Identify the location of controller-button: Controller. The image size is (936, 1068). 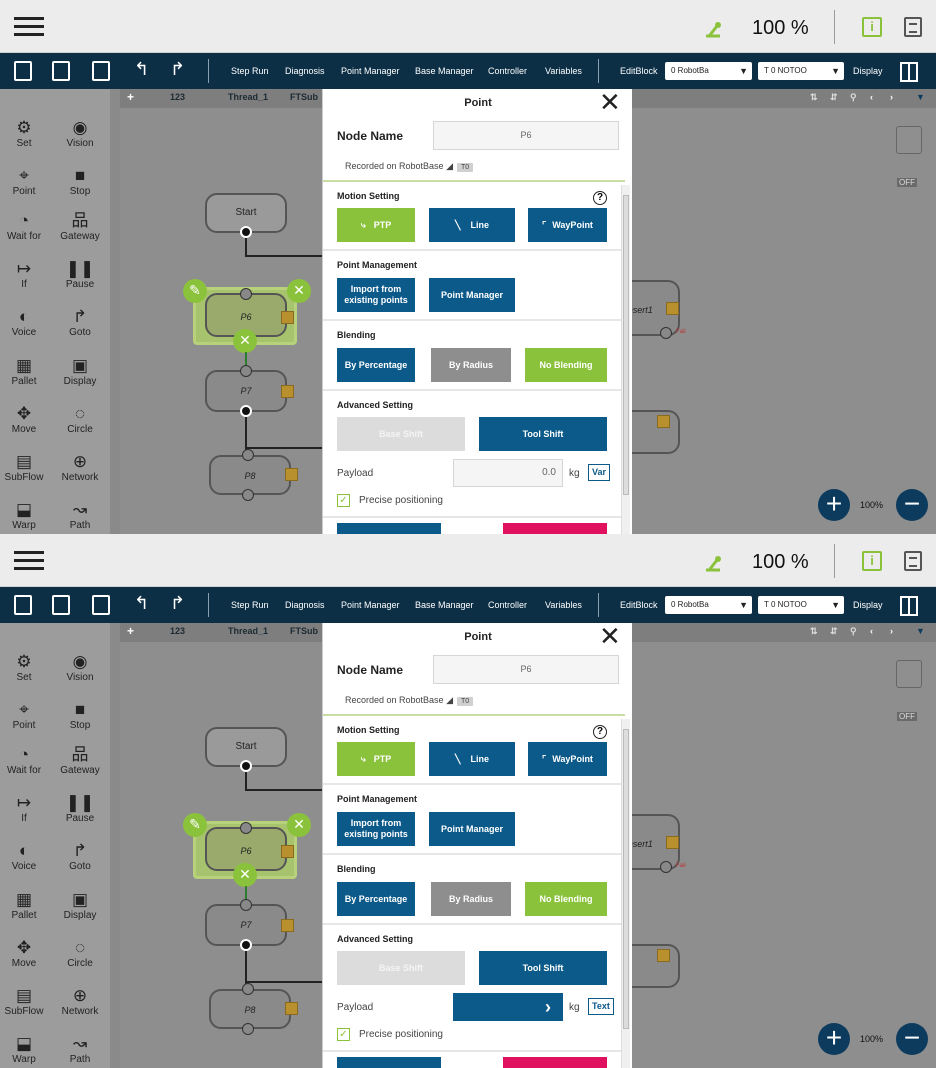
(507, 71).